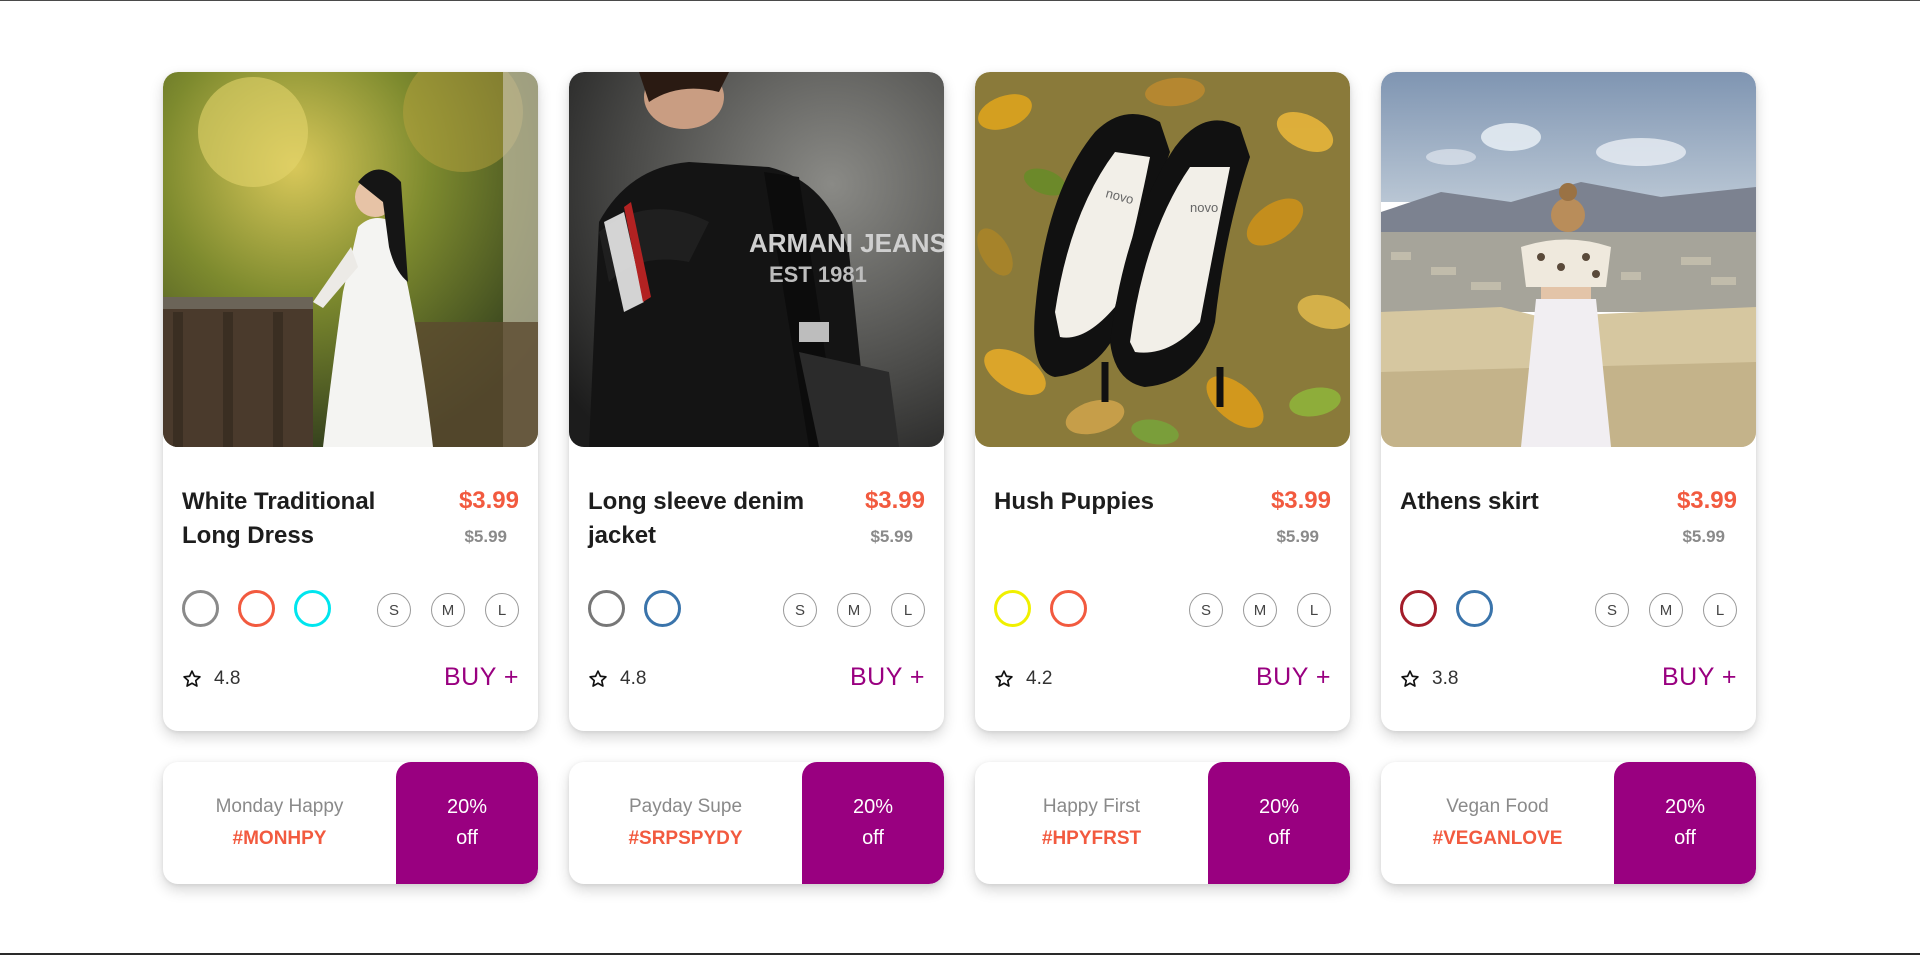 The image size is (1920, 955). I want to click on product-name: Athens skirt, so click(1515, 502).